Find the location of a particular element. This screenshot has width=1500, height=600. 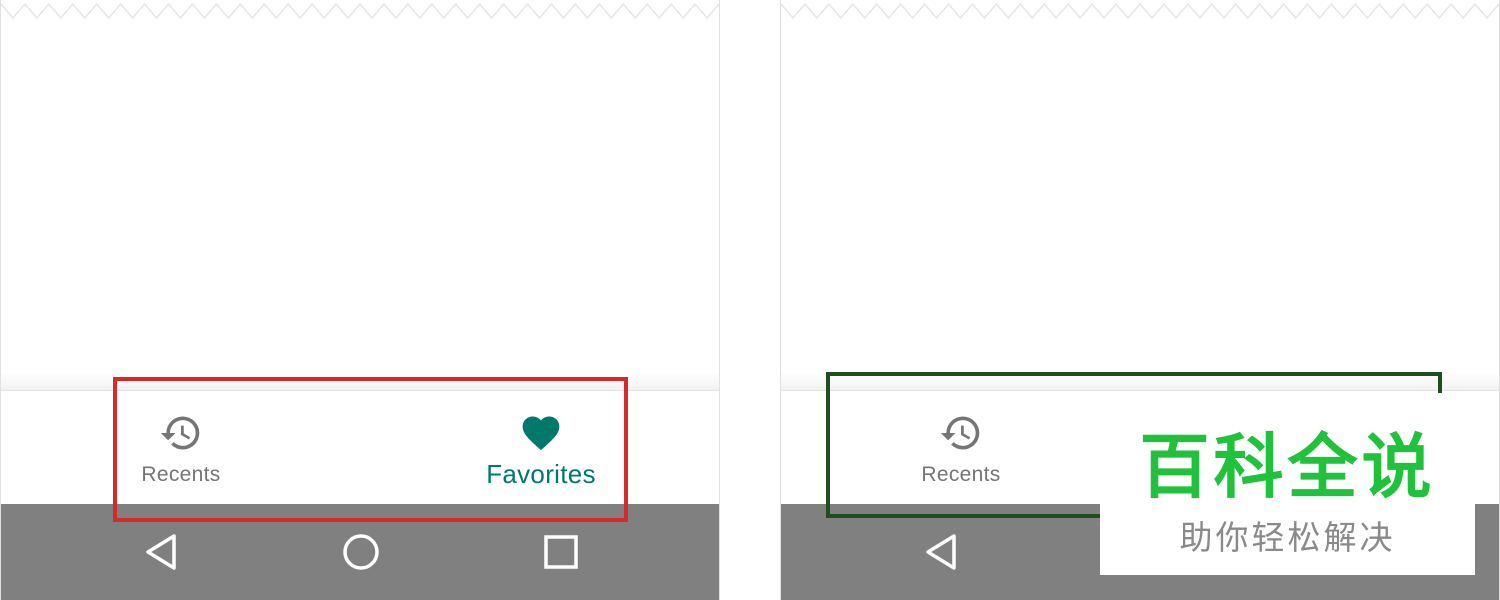

system-navigation-bar is located at coordinates (360, 552).